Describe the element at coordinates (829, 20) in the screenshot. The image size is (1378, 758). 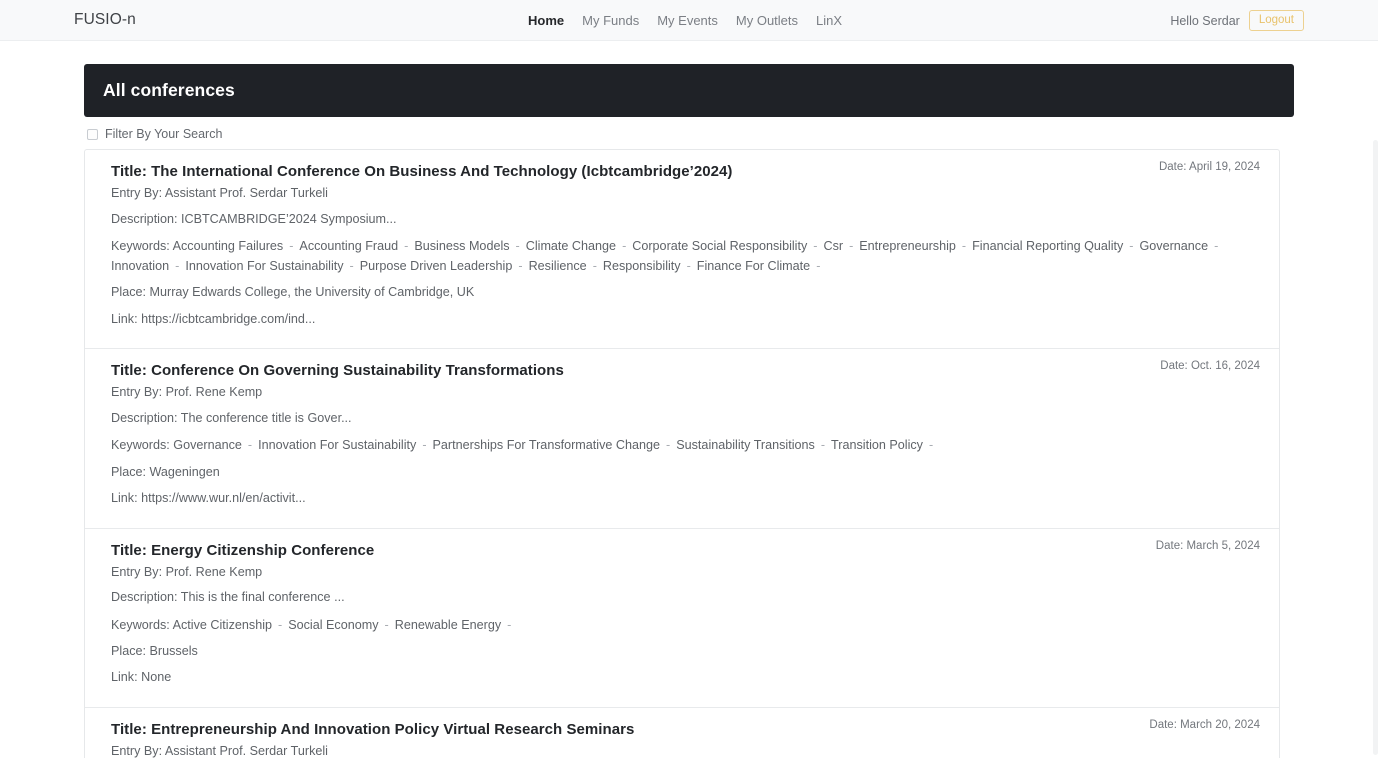
I see `nav-link-linx: LinX` at that location.